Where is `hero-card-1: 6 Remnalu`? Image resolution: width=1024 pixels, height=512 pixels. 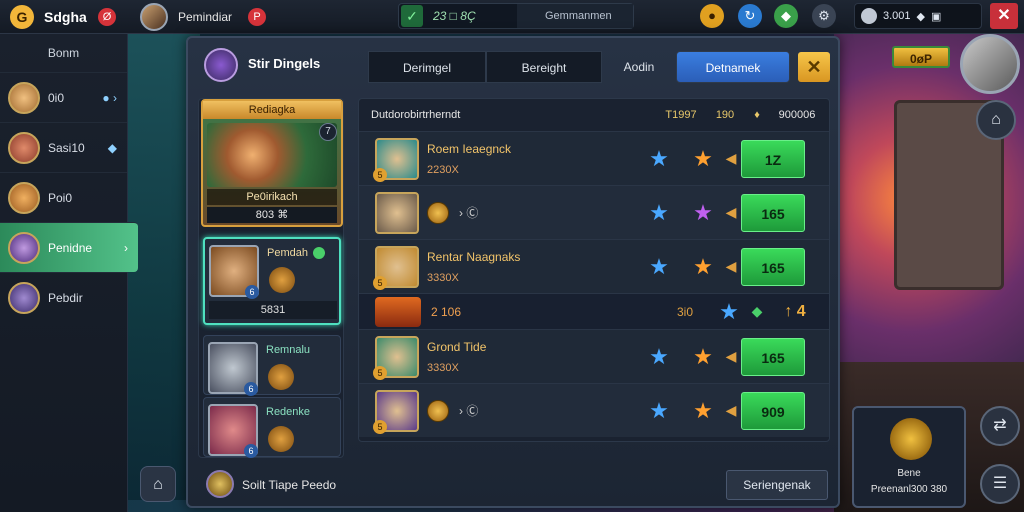 hero-card-1: 6 Remnalu is located at coordinates (272, 365).